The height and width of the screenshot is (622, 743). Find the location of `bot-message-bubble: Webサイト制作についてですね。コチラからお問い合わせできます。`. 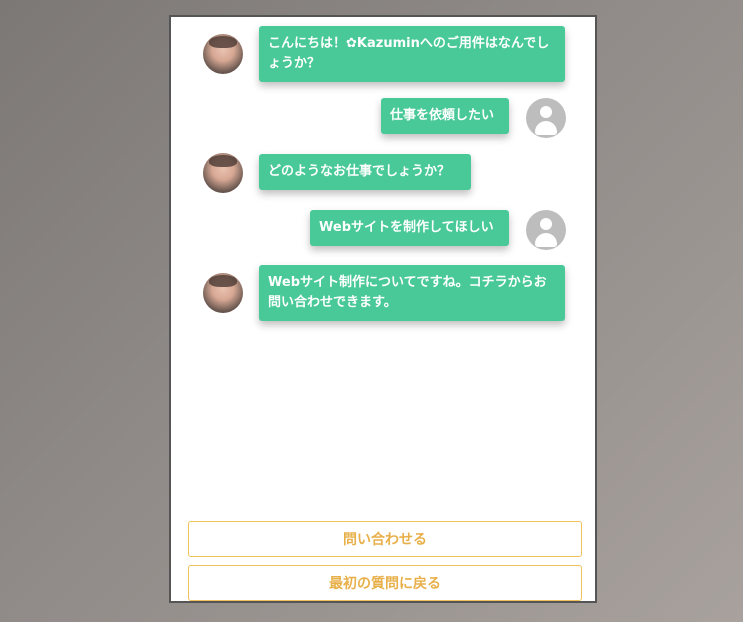

bot-message-bubble: Webサイト制作についてですね。コチラからお問い合わせできます。 is located at coordinates (412, 293).